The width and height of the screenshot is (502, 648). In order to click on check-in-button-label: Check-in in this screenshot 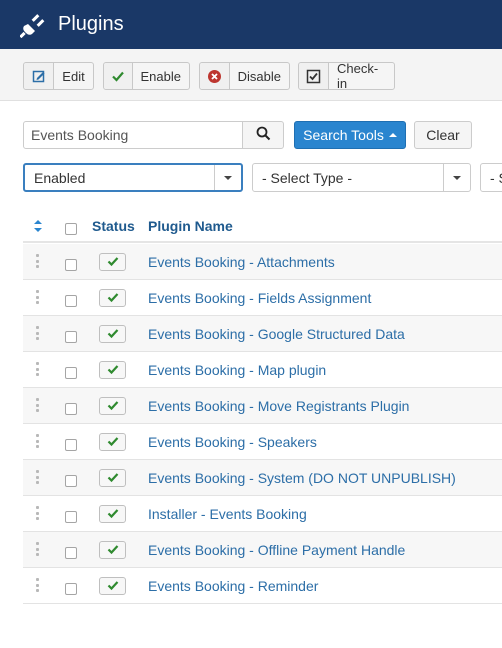, I will do `click(358, 76)`.